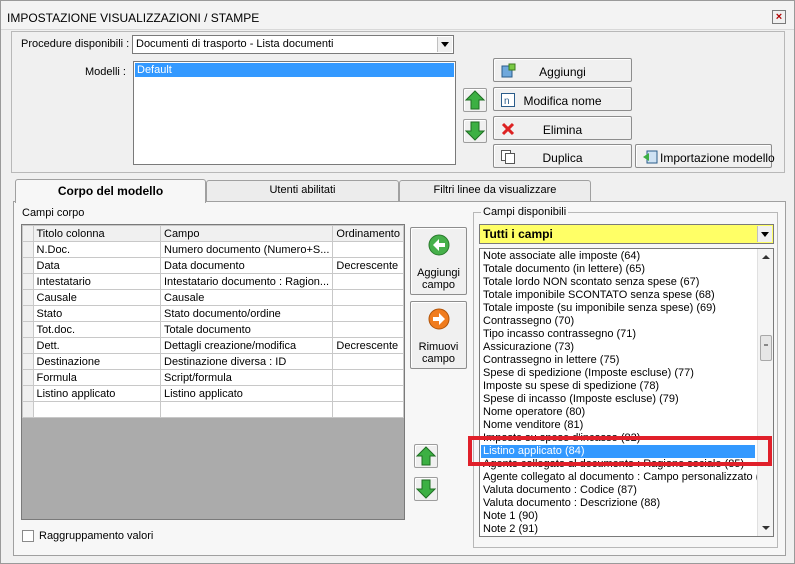 The height and width of the screenshot is (564, 795). I want to click on list-item: Spese di incasso (Imposte escluse) (79), so click(618, 399).